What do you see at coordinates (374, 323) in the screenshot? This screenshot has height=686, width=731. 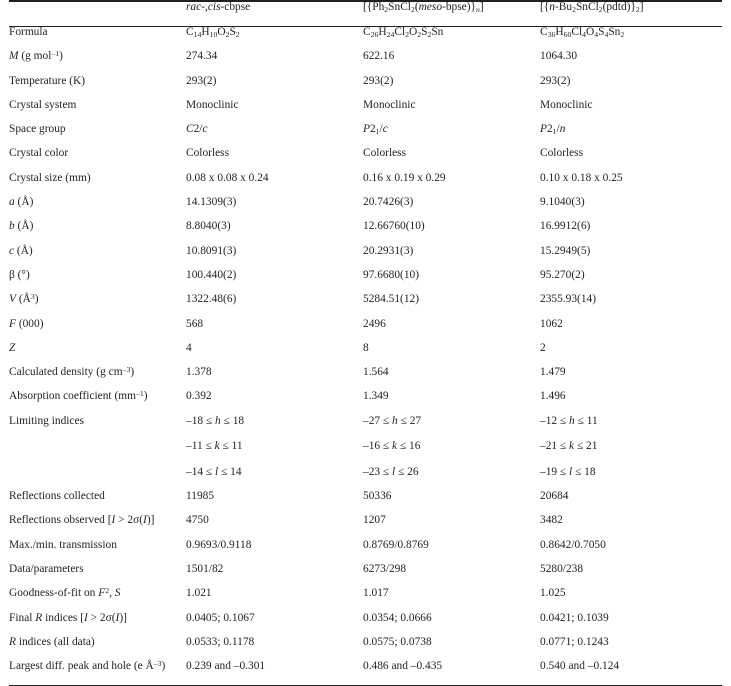 I see `row-value-col-2: 2496` at bounding box center [374, 323].